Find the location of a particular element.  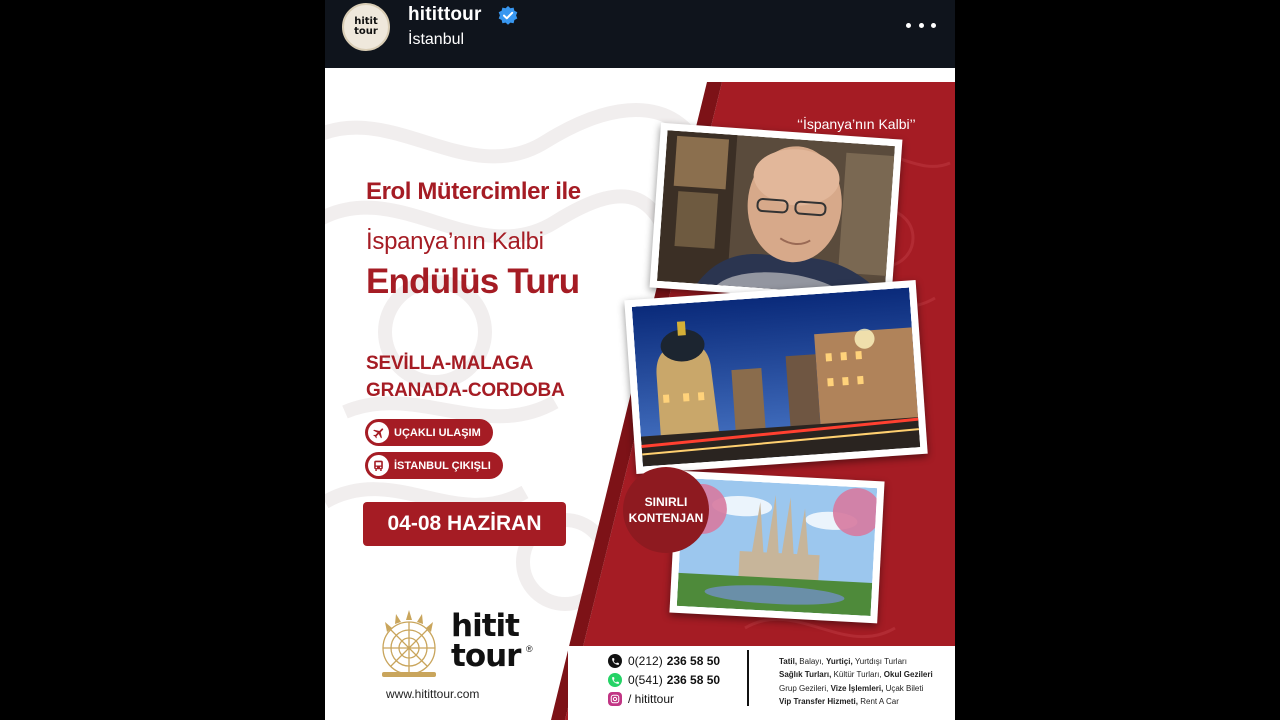

profile-username: hitittour is located at coordinates (445, 15).